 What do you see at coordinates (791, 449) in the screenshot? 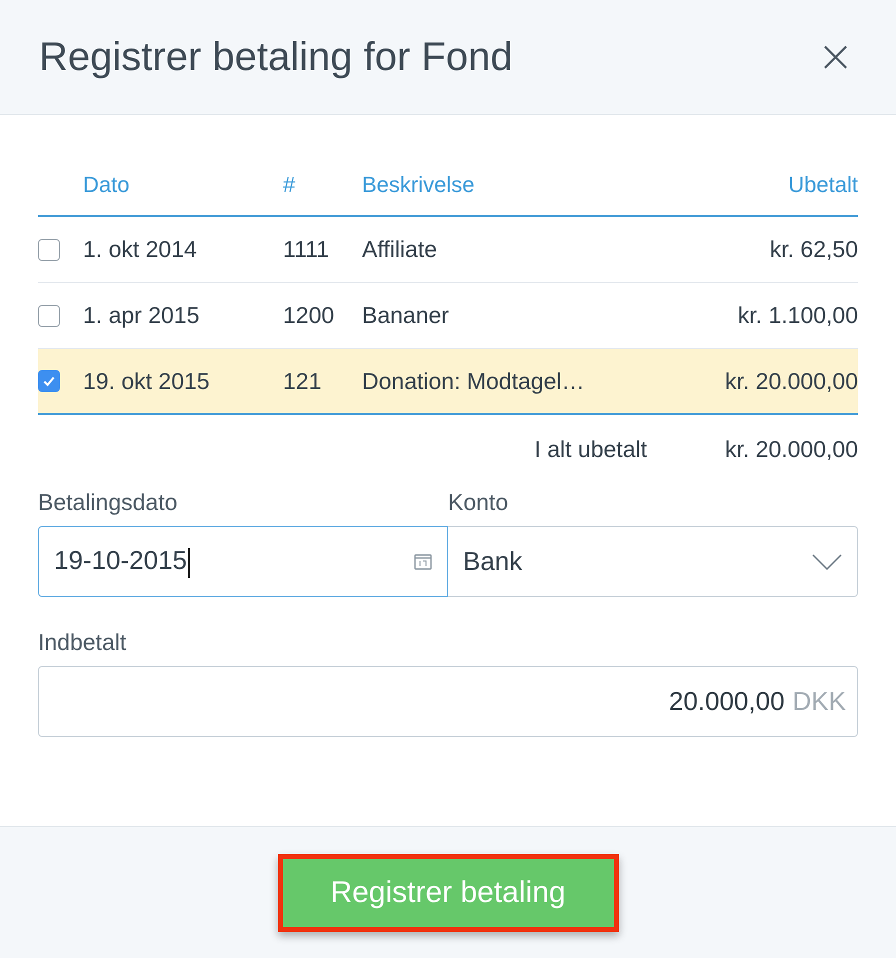
I see `total-value: kr. 20.000,00` at bounding box center [791, 449].